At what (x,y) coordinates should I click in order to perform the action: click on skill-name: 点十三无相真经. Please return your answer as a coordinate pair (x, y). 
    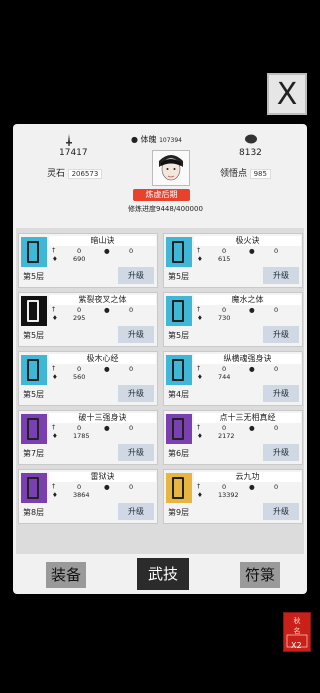
    Looking at the image, I should click on (247, 418).